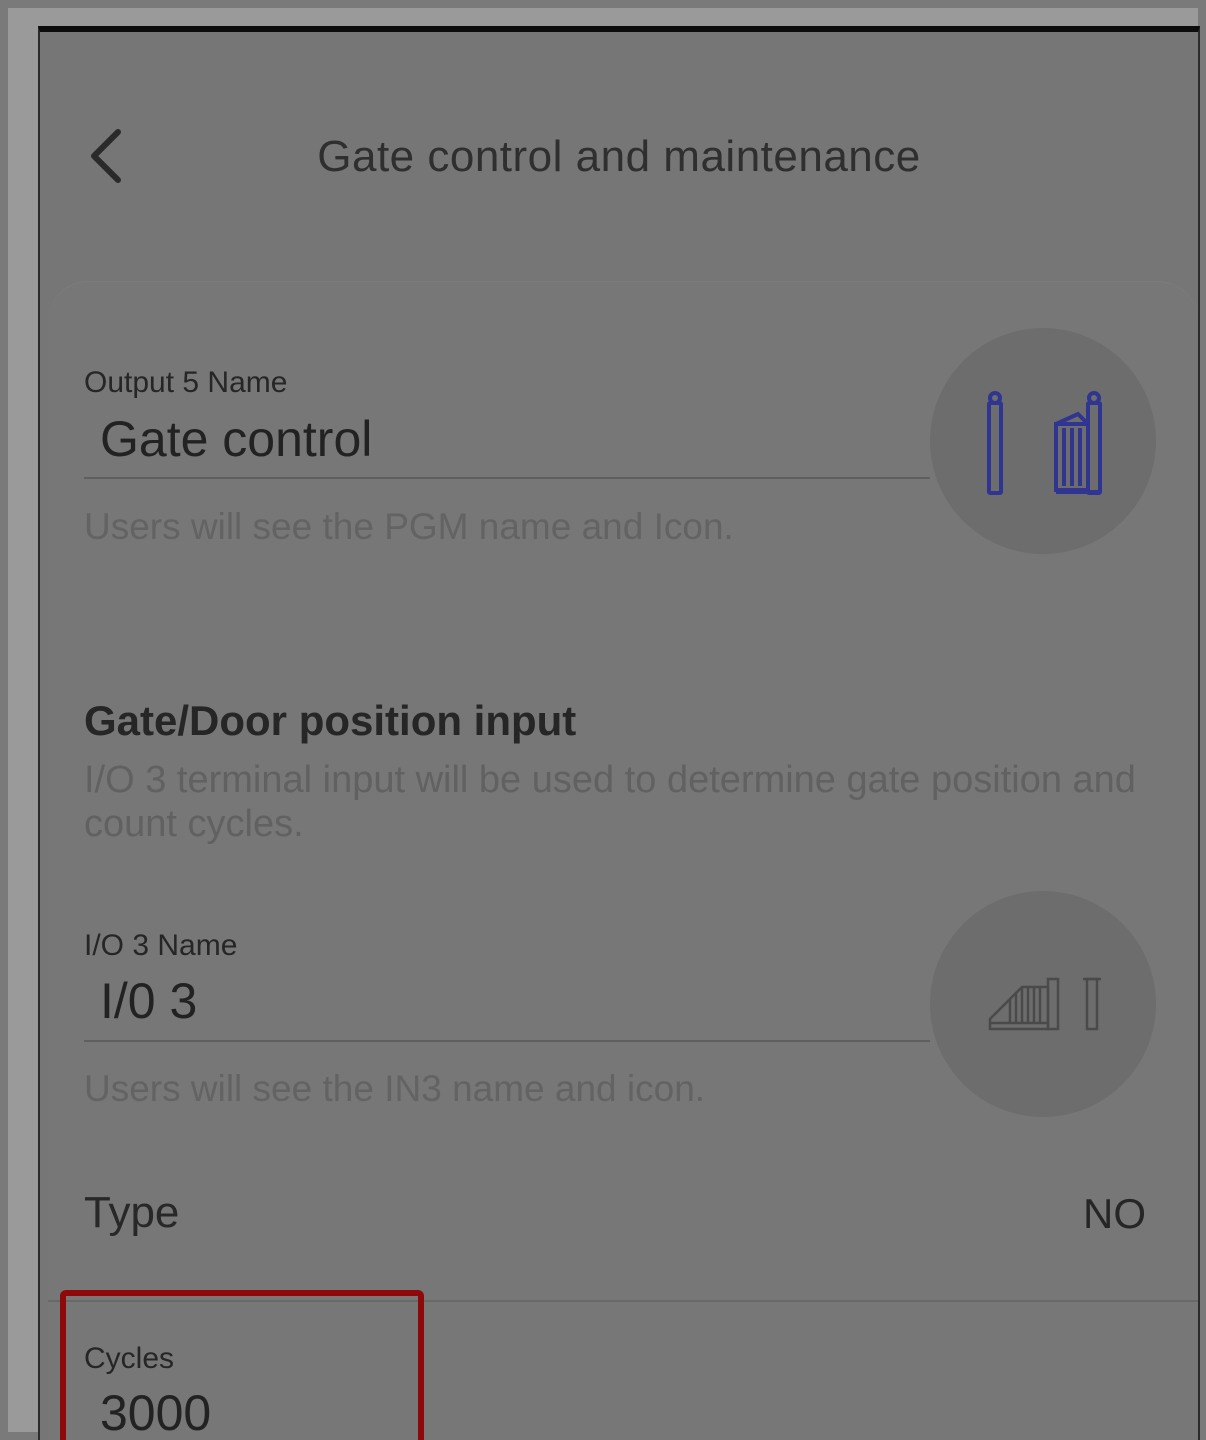 The image size is (1206, 1440). What do you see at coordinates (1114, 1214) in the screenshot?
I see `type-value: NO` at bounding box center [1114, 1214].